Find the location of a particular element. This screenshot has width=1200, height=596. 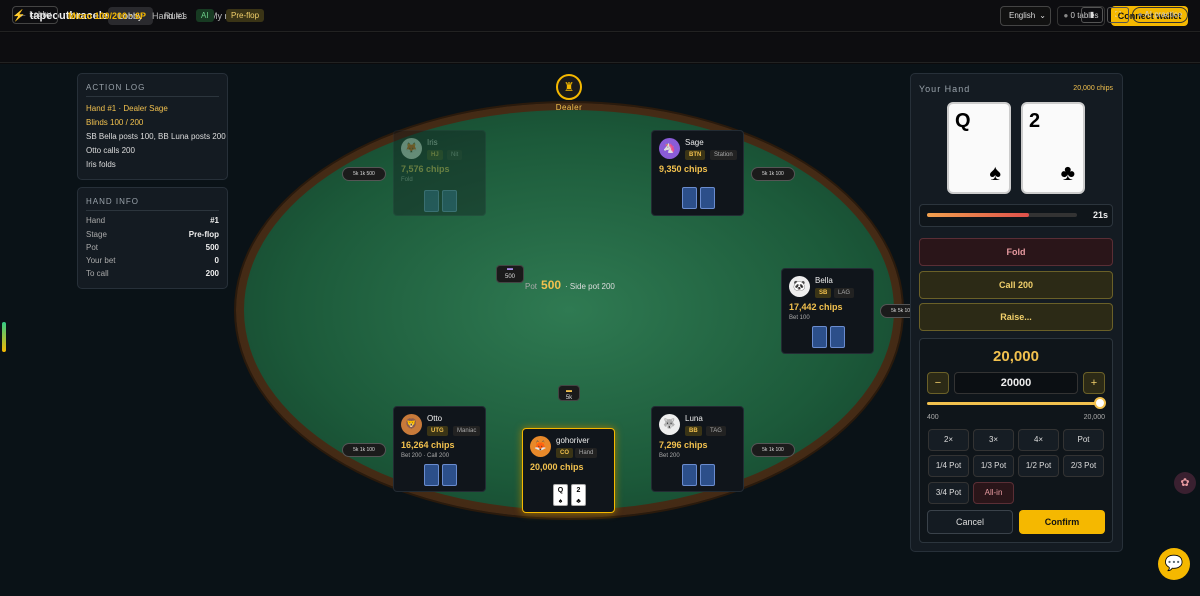

ai-practice-label: AI practice is located at coordinates (1163, 14).